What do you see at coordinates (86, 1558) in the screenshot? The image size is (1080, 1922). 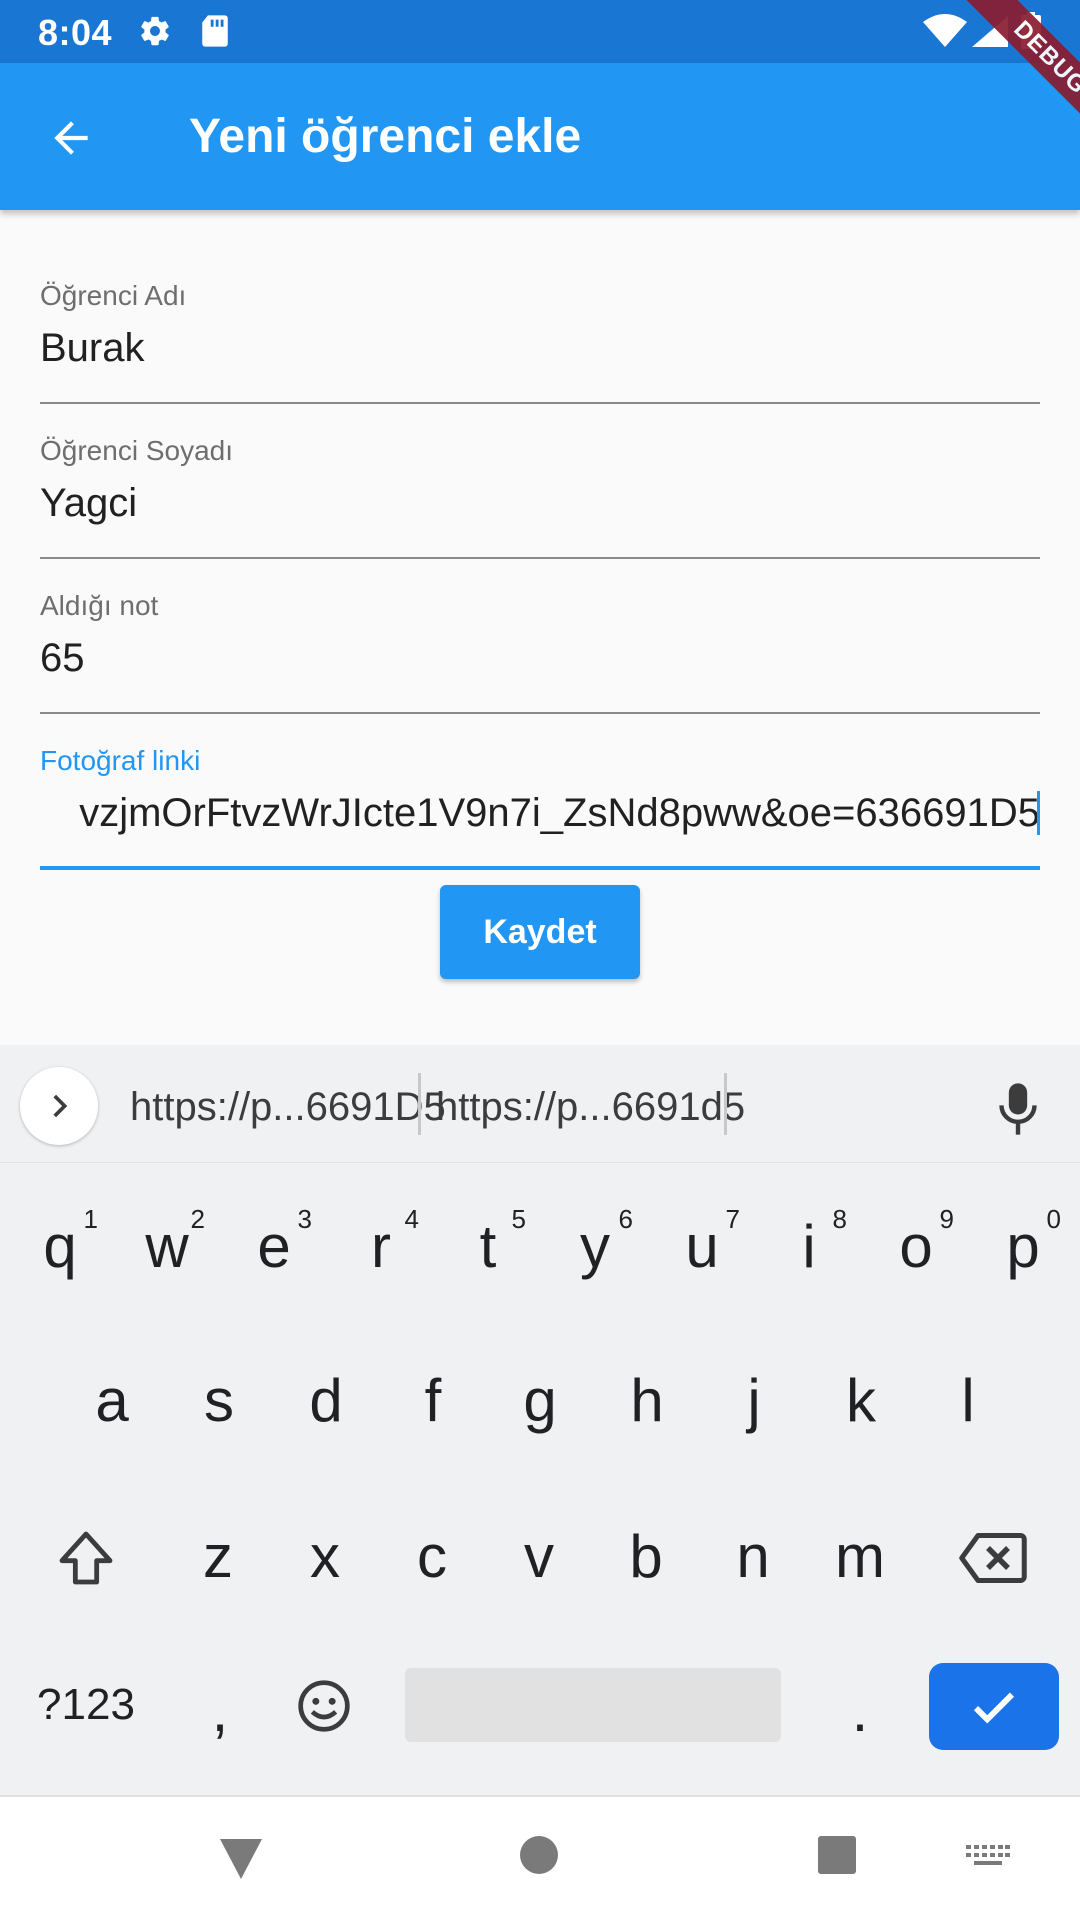 I see `shift-icon` at bounding box center [86, 1558].